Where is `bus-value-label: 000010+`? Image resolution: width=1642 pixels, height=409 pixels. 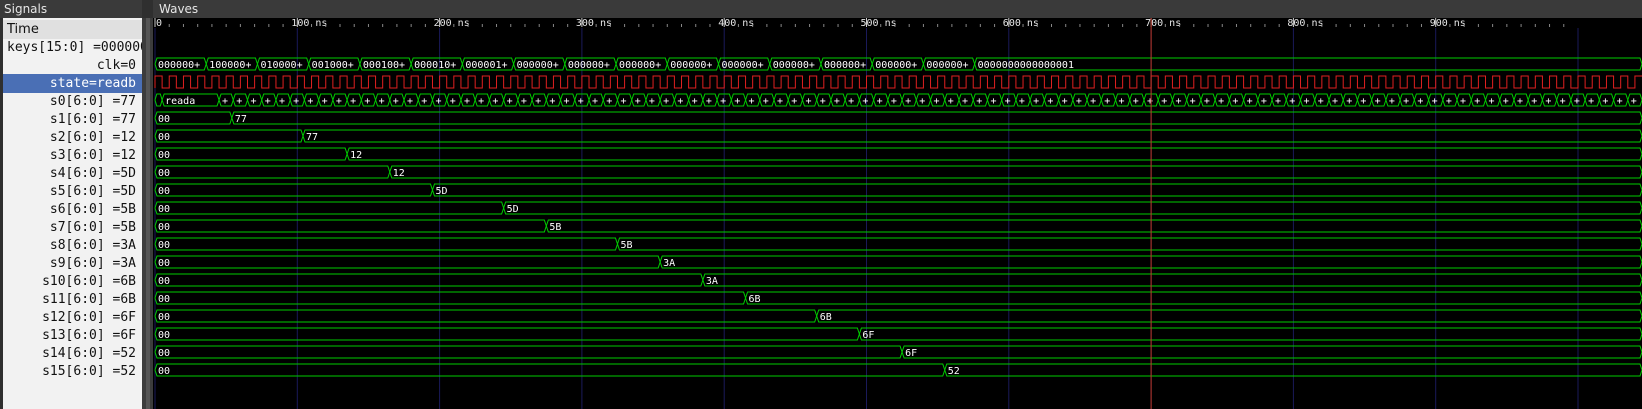 bus-value-label: 000010+ is located at coordinates (435, 65).